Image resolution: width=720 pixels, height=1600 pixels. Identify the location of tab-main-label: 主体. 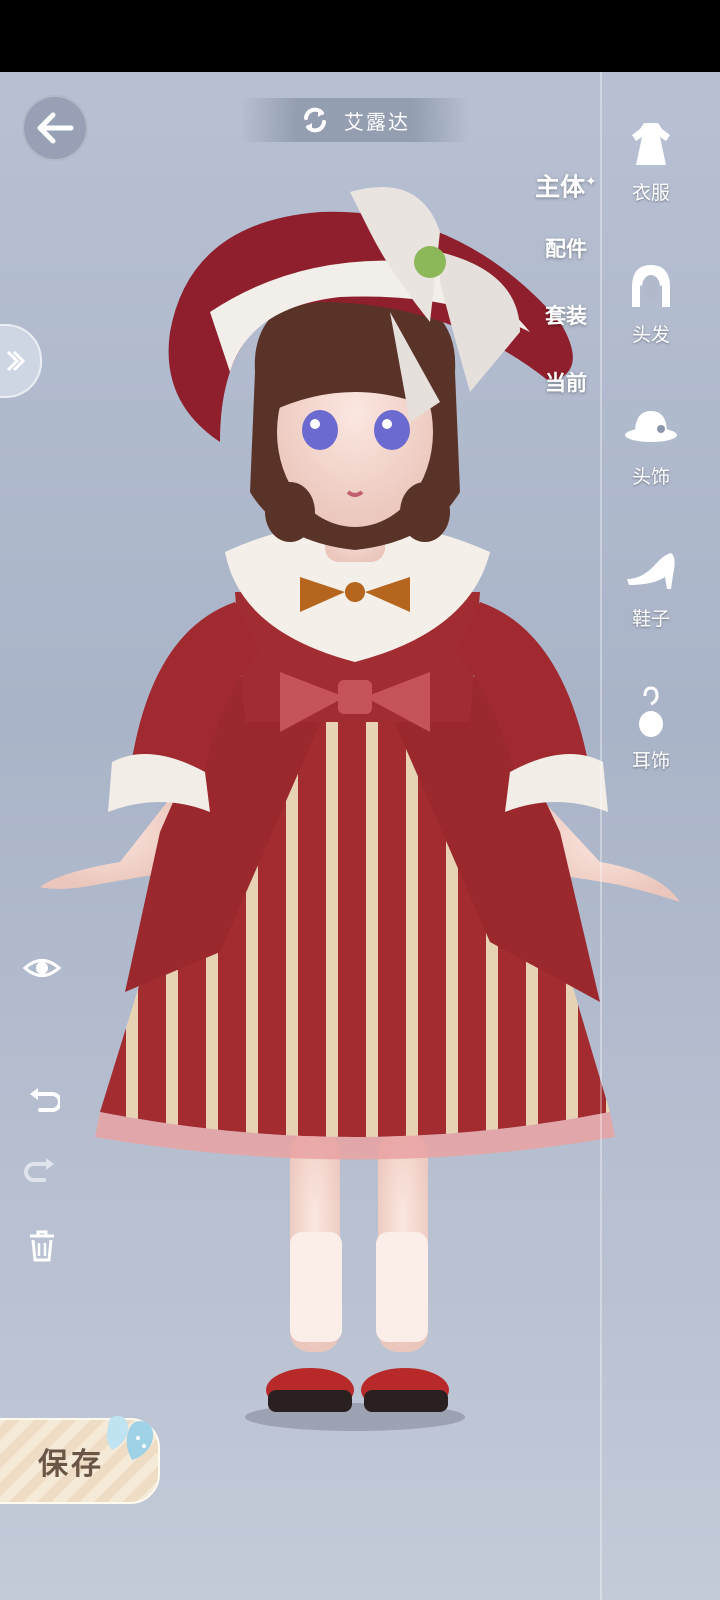
(560, 187).